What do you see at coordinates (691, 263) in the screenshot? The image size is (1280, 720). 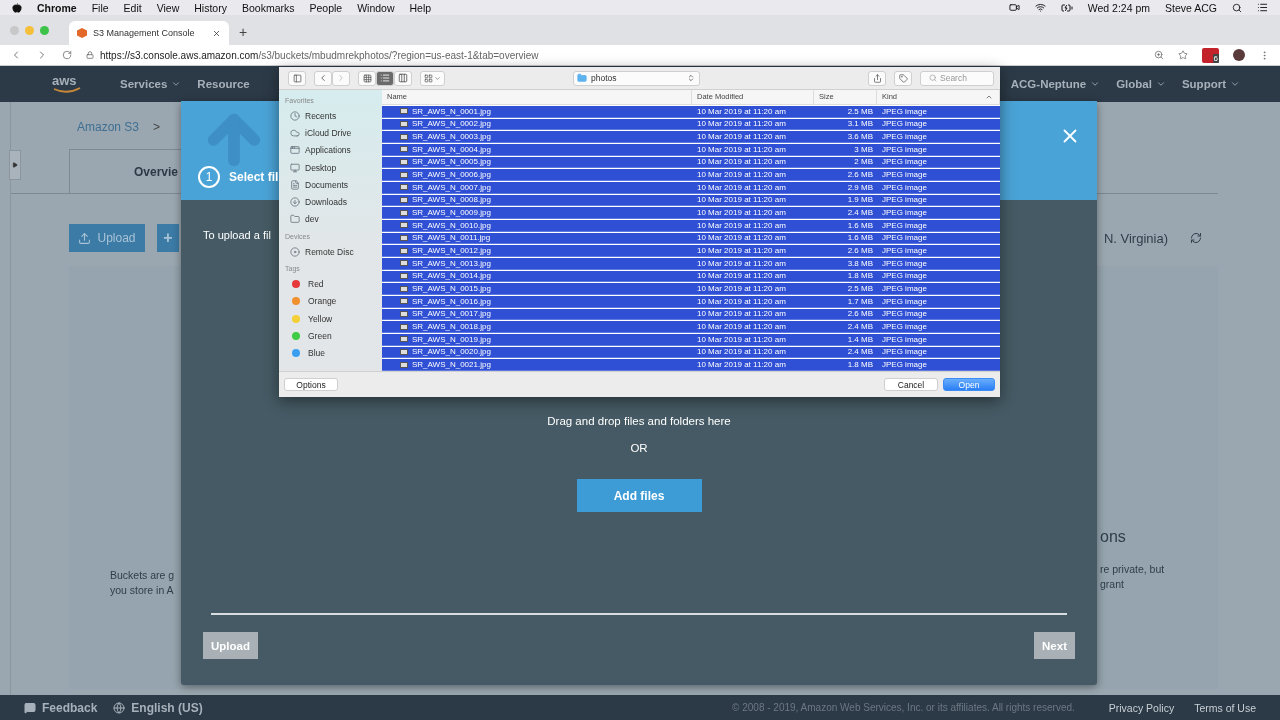 I see `file-row: SR_AWS_N_0013.jpg 10 Mar 2019 at 11:20 am 3.8 MB JPEG image` at bounding box center [691, 263].